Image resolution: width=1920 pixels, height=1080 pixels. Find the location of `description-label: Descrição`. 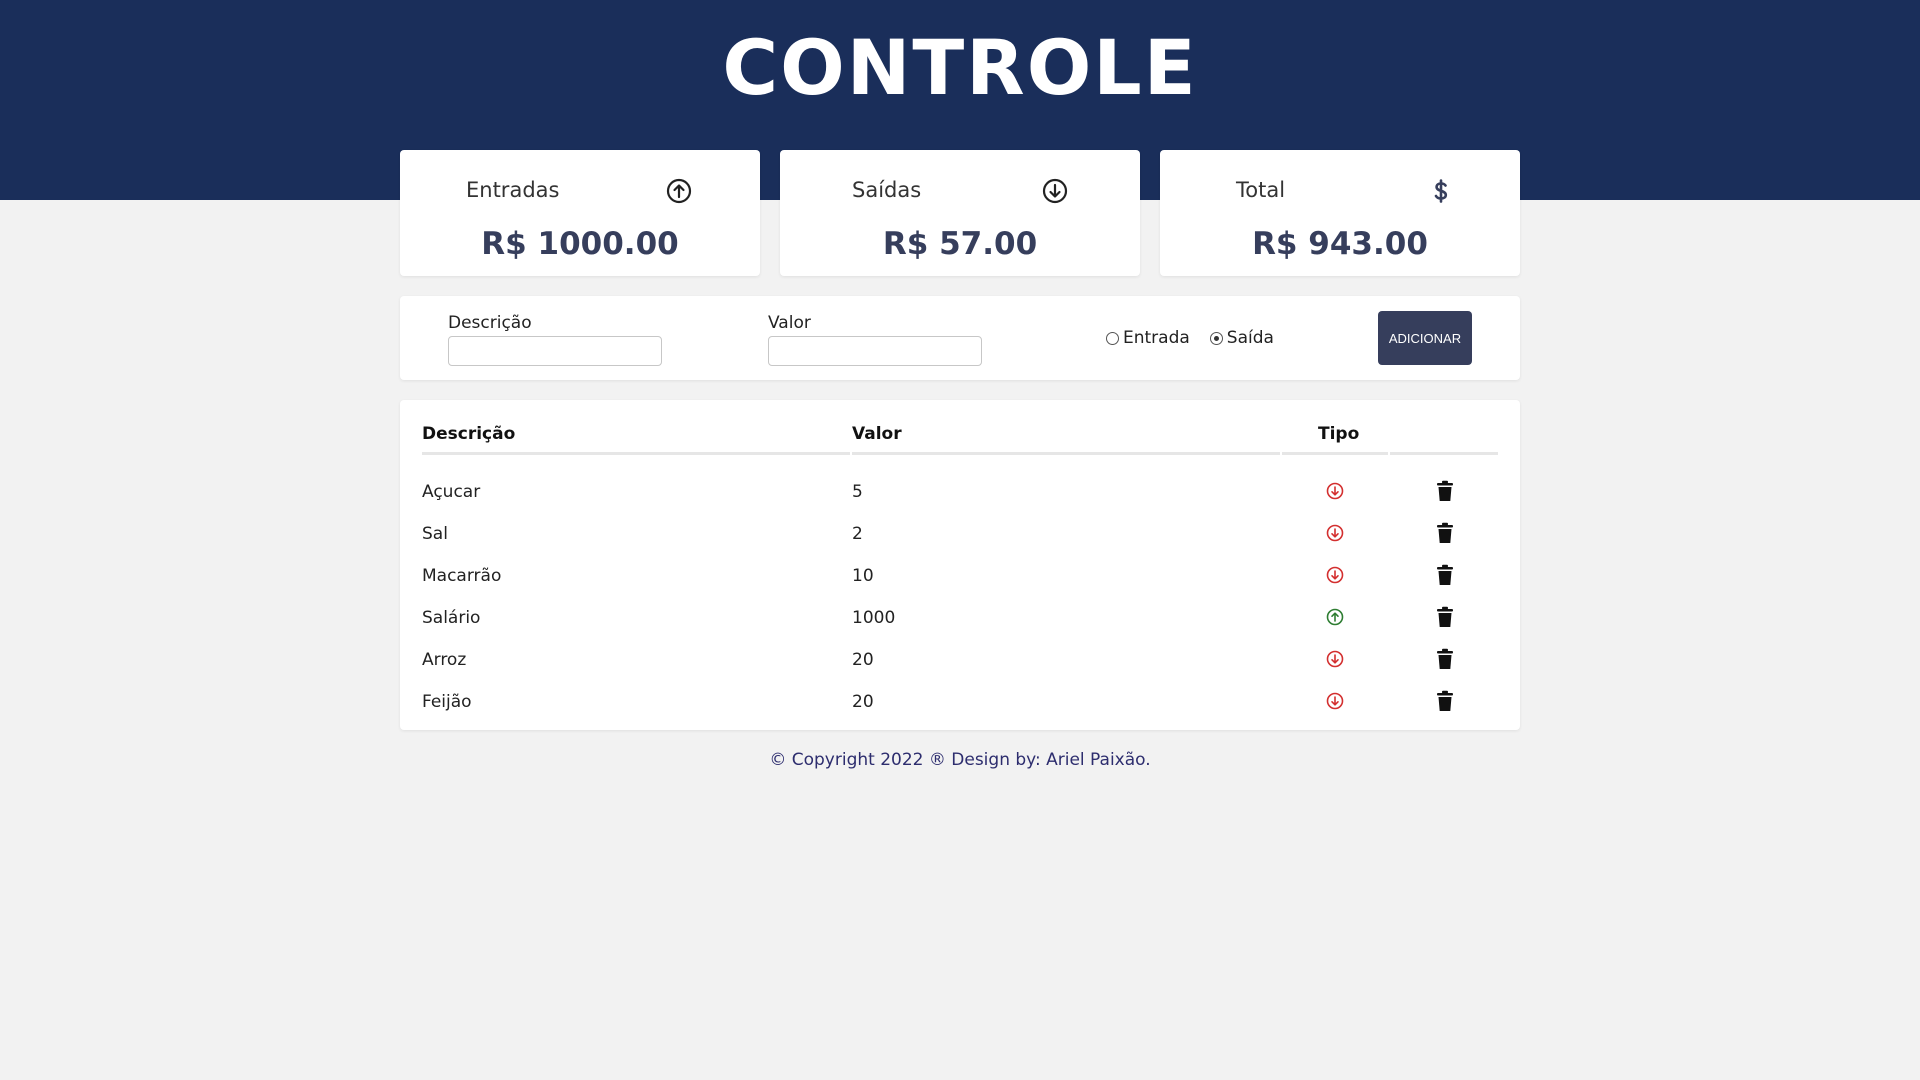

description-label: Descrição is located at coordinates (490, 323).